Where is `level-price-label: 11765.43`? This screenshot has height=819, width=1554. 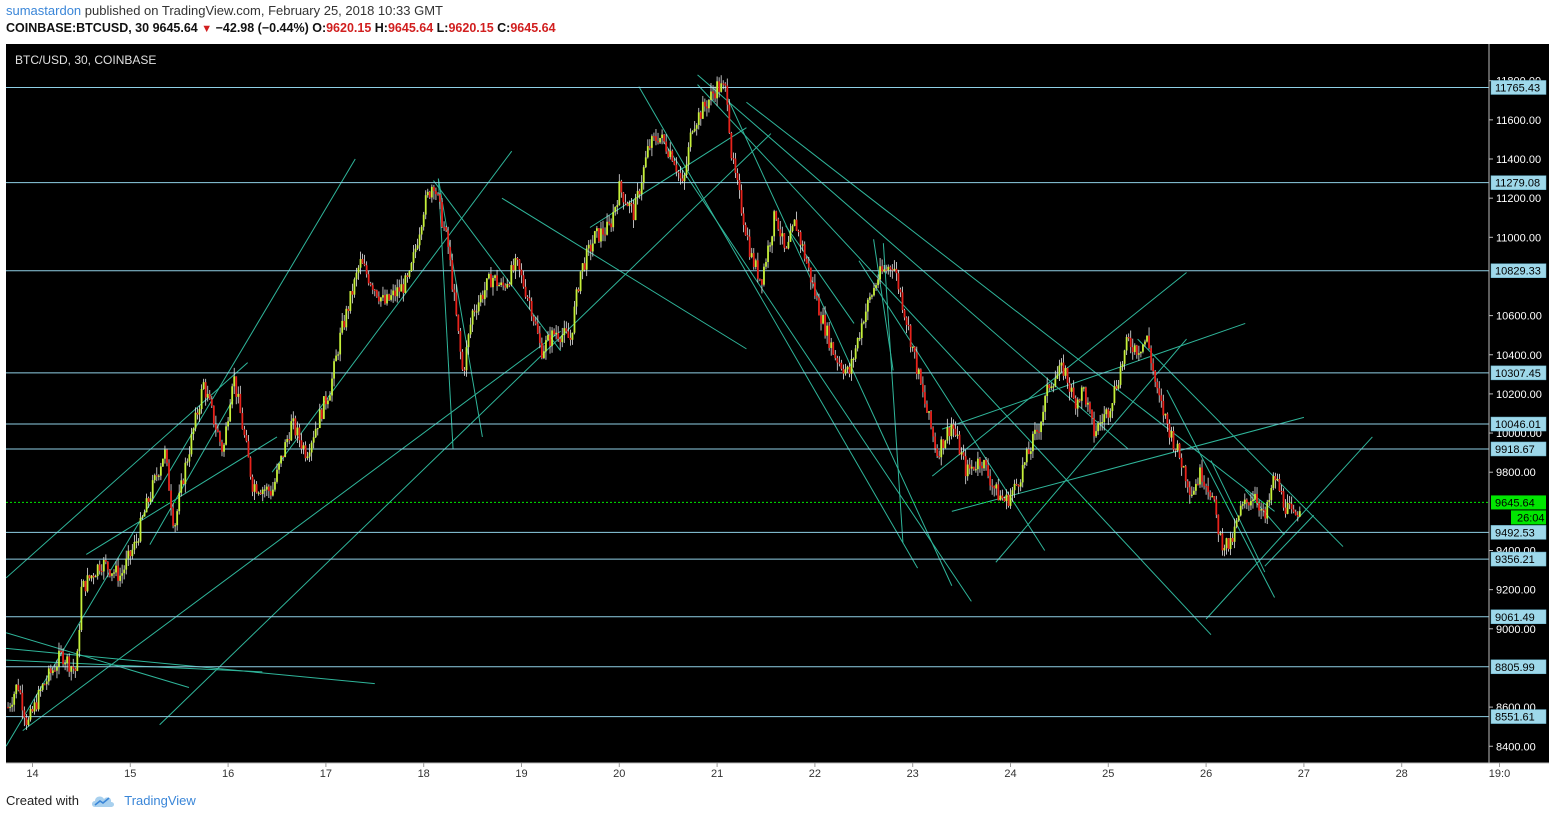
level-price-label: 11765.43 is located at coordinates (1517, 88).